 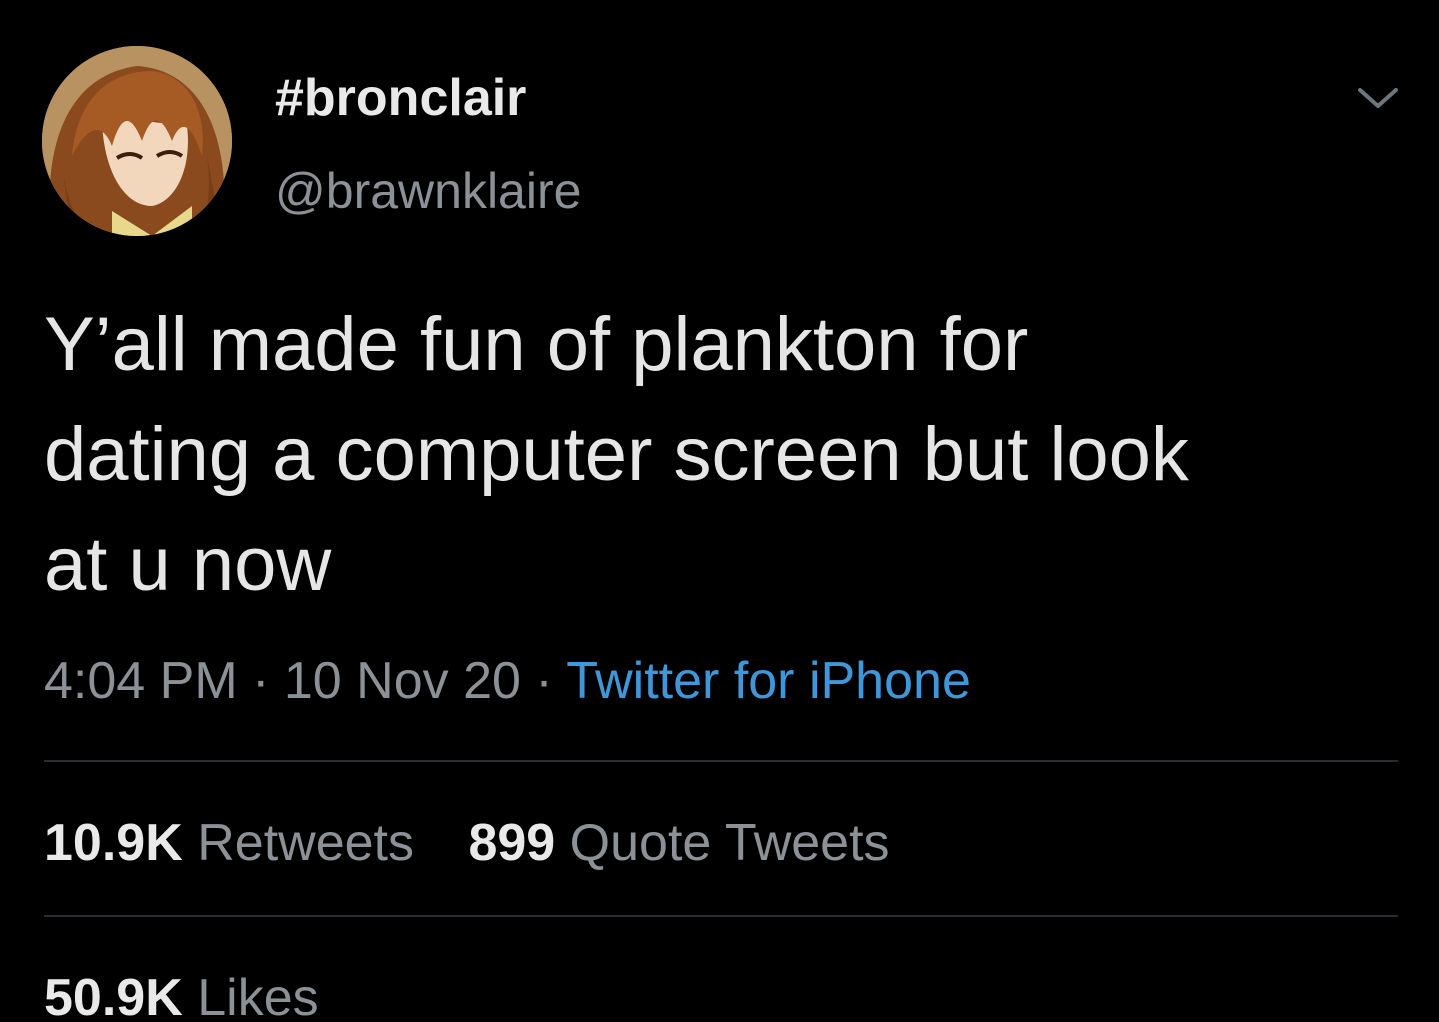 What do you see at coordinates (113, 995) in the screenshot?
I see `likes-count: 50.9K` at bounding box center [113, 995].